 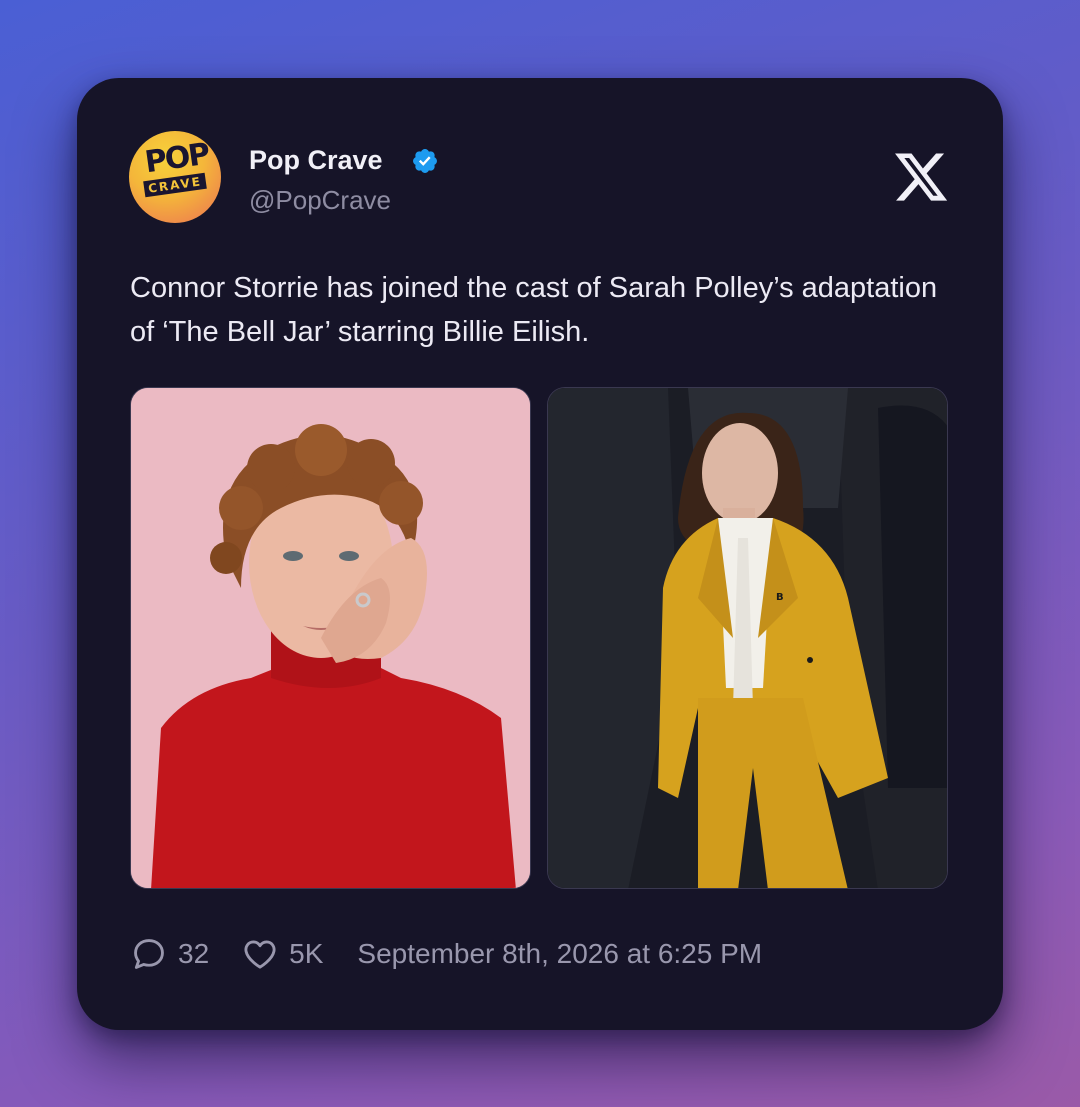 I want to click on author-handle: @PopCrave, so click(x=320, y=200).